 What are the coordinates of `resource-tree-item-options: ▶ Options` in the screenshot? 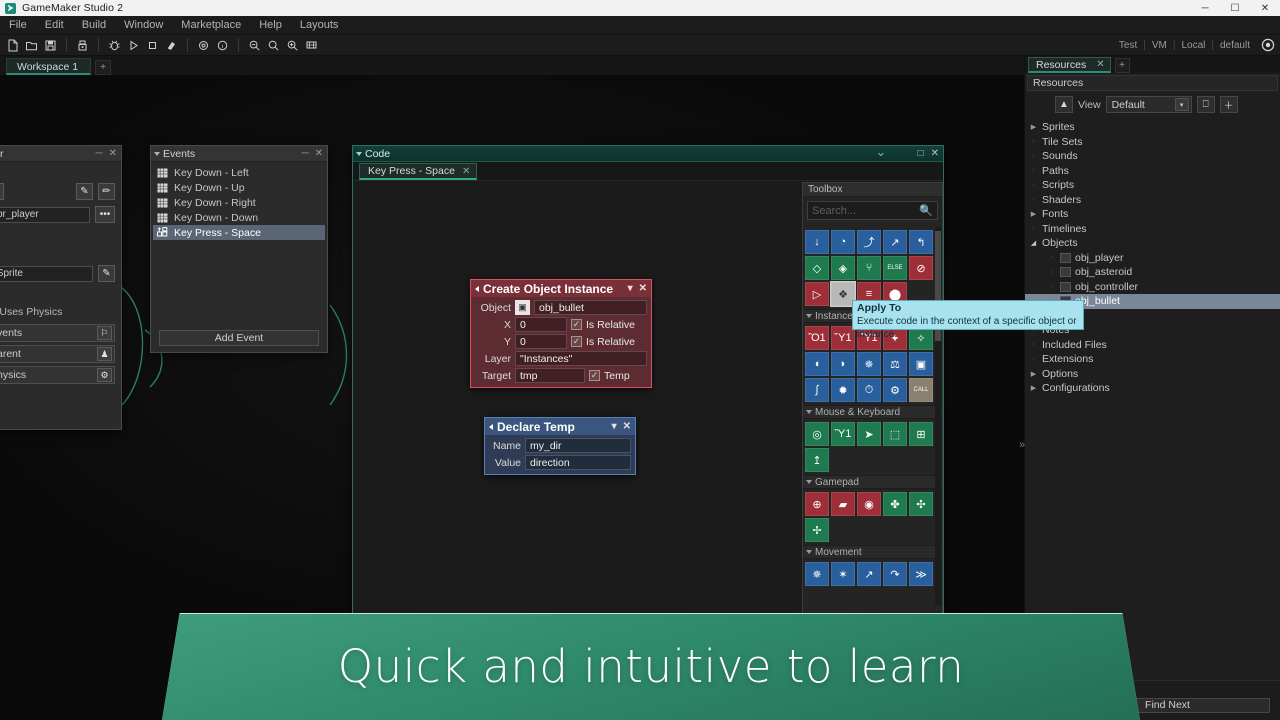 It's located at (1152, 374).